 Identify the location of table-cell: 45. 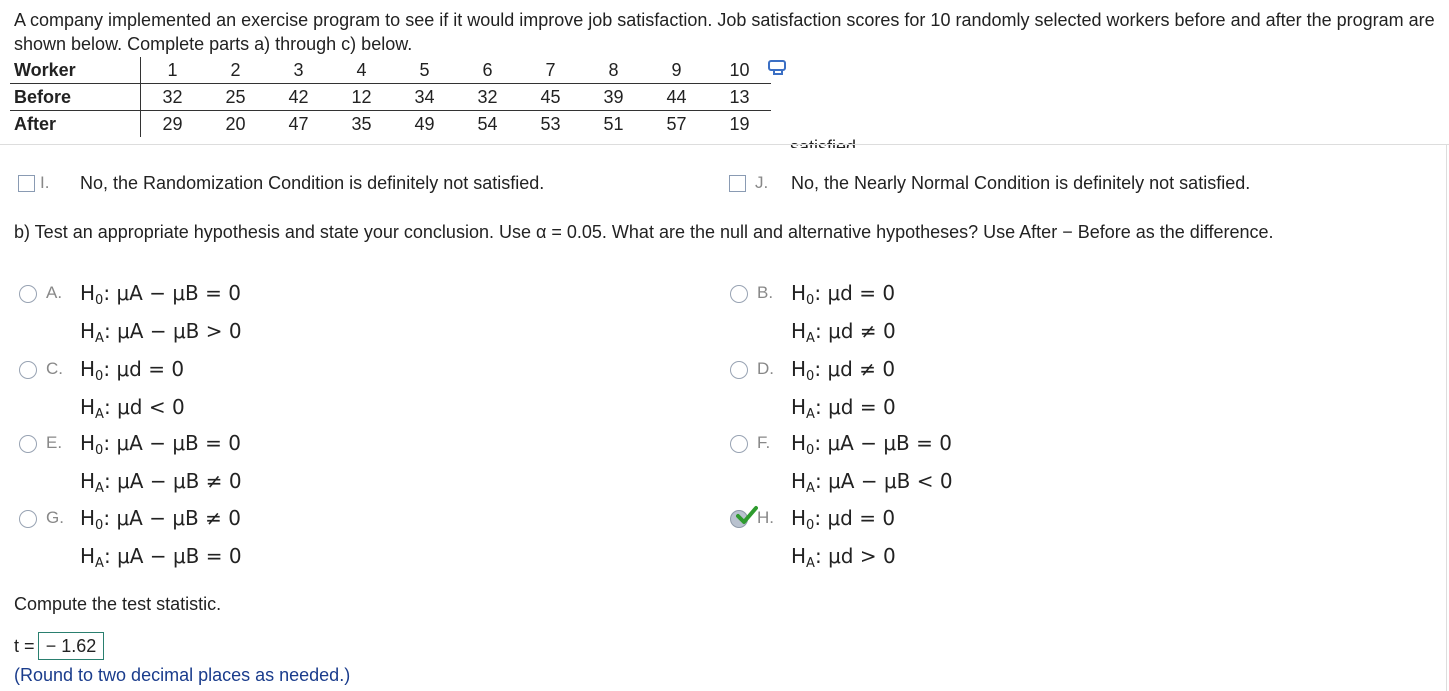
(550, 97).